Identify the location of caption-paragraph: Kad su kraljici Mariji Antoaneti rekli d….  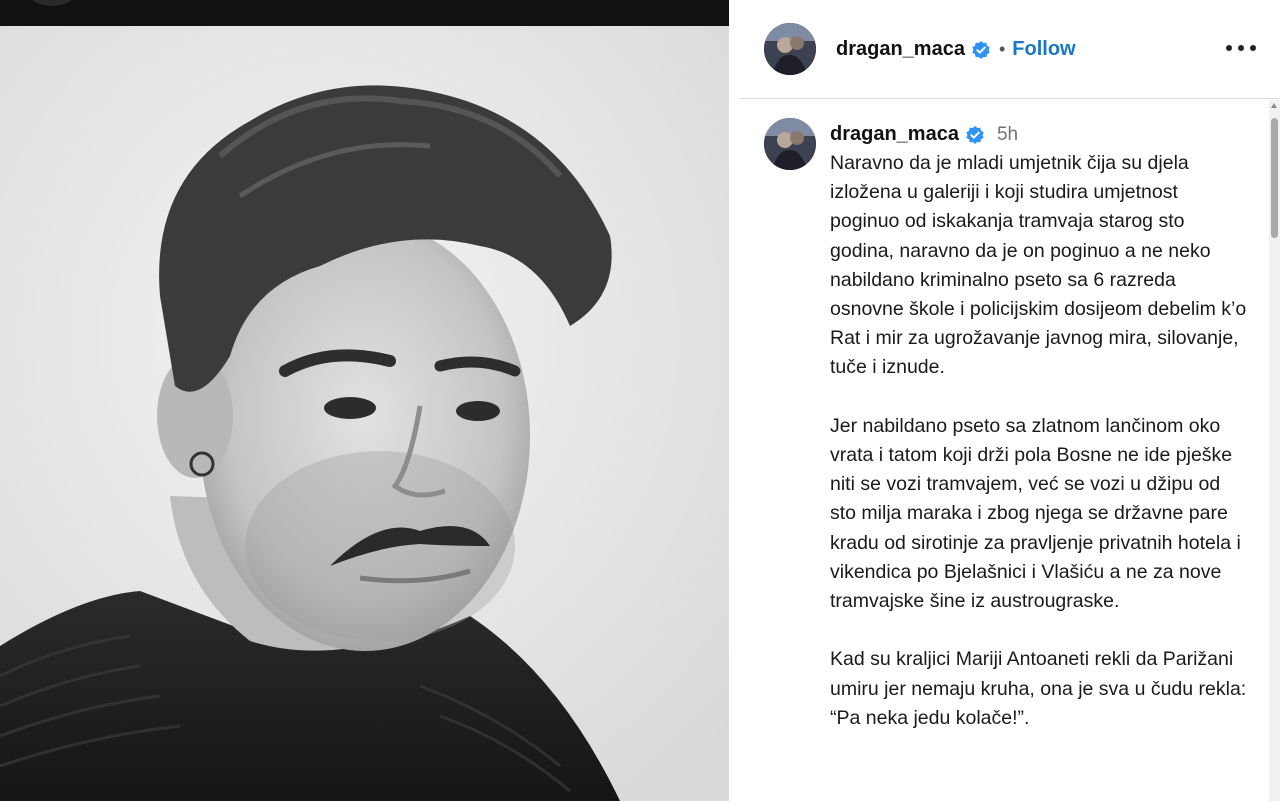
(1038, 688).